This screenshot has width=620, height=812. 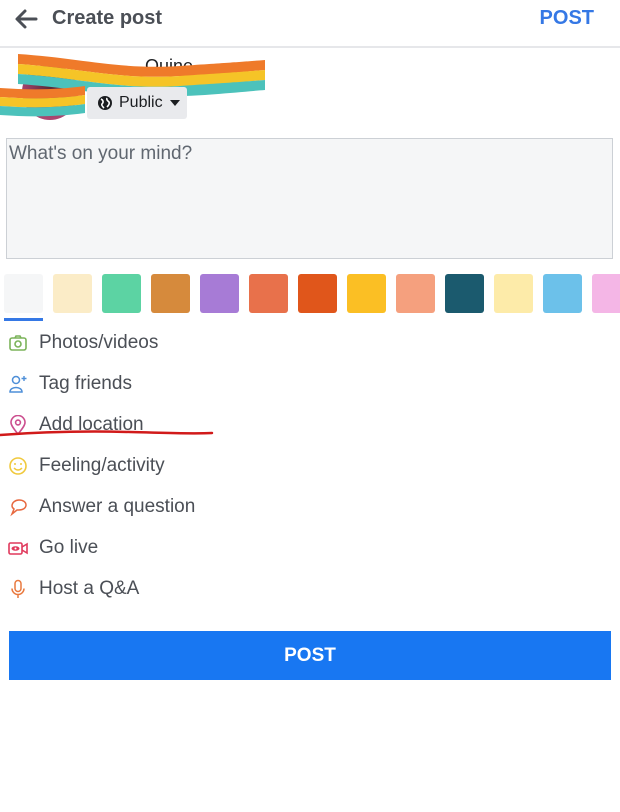 I want to click on background-swatch-sky-pattern, so click(x=562, y=293).